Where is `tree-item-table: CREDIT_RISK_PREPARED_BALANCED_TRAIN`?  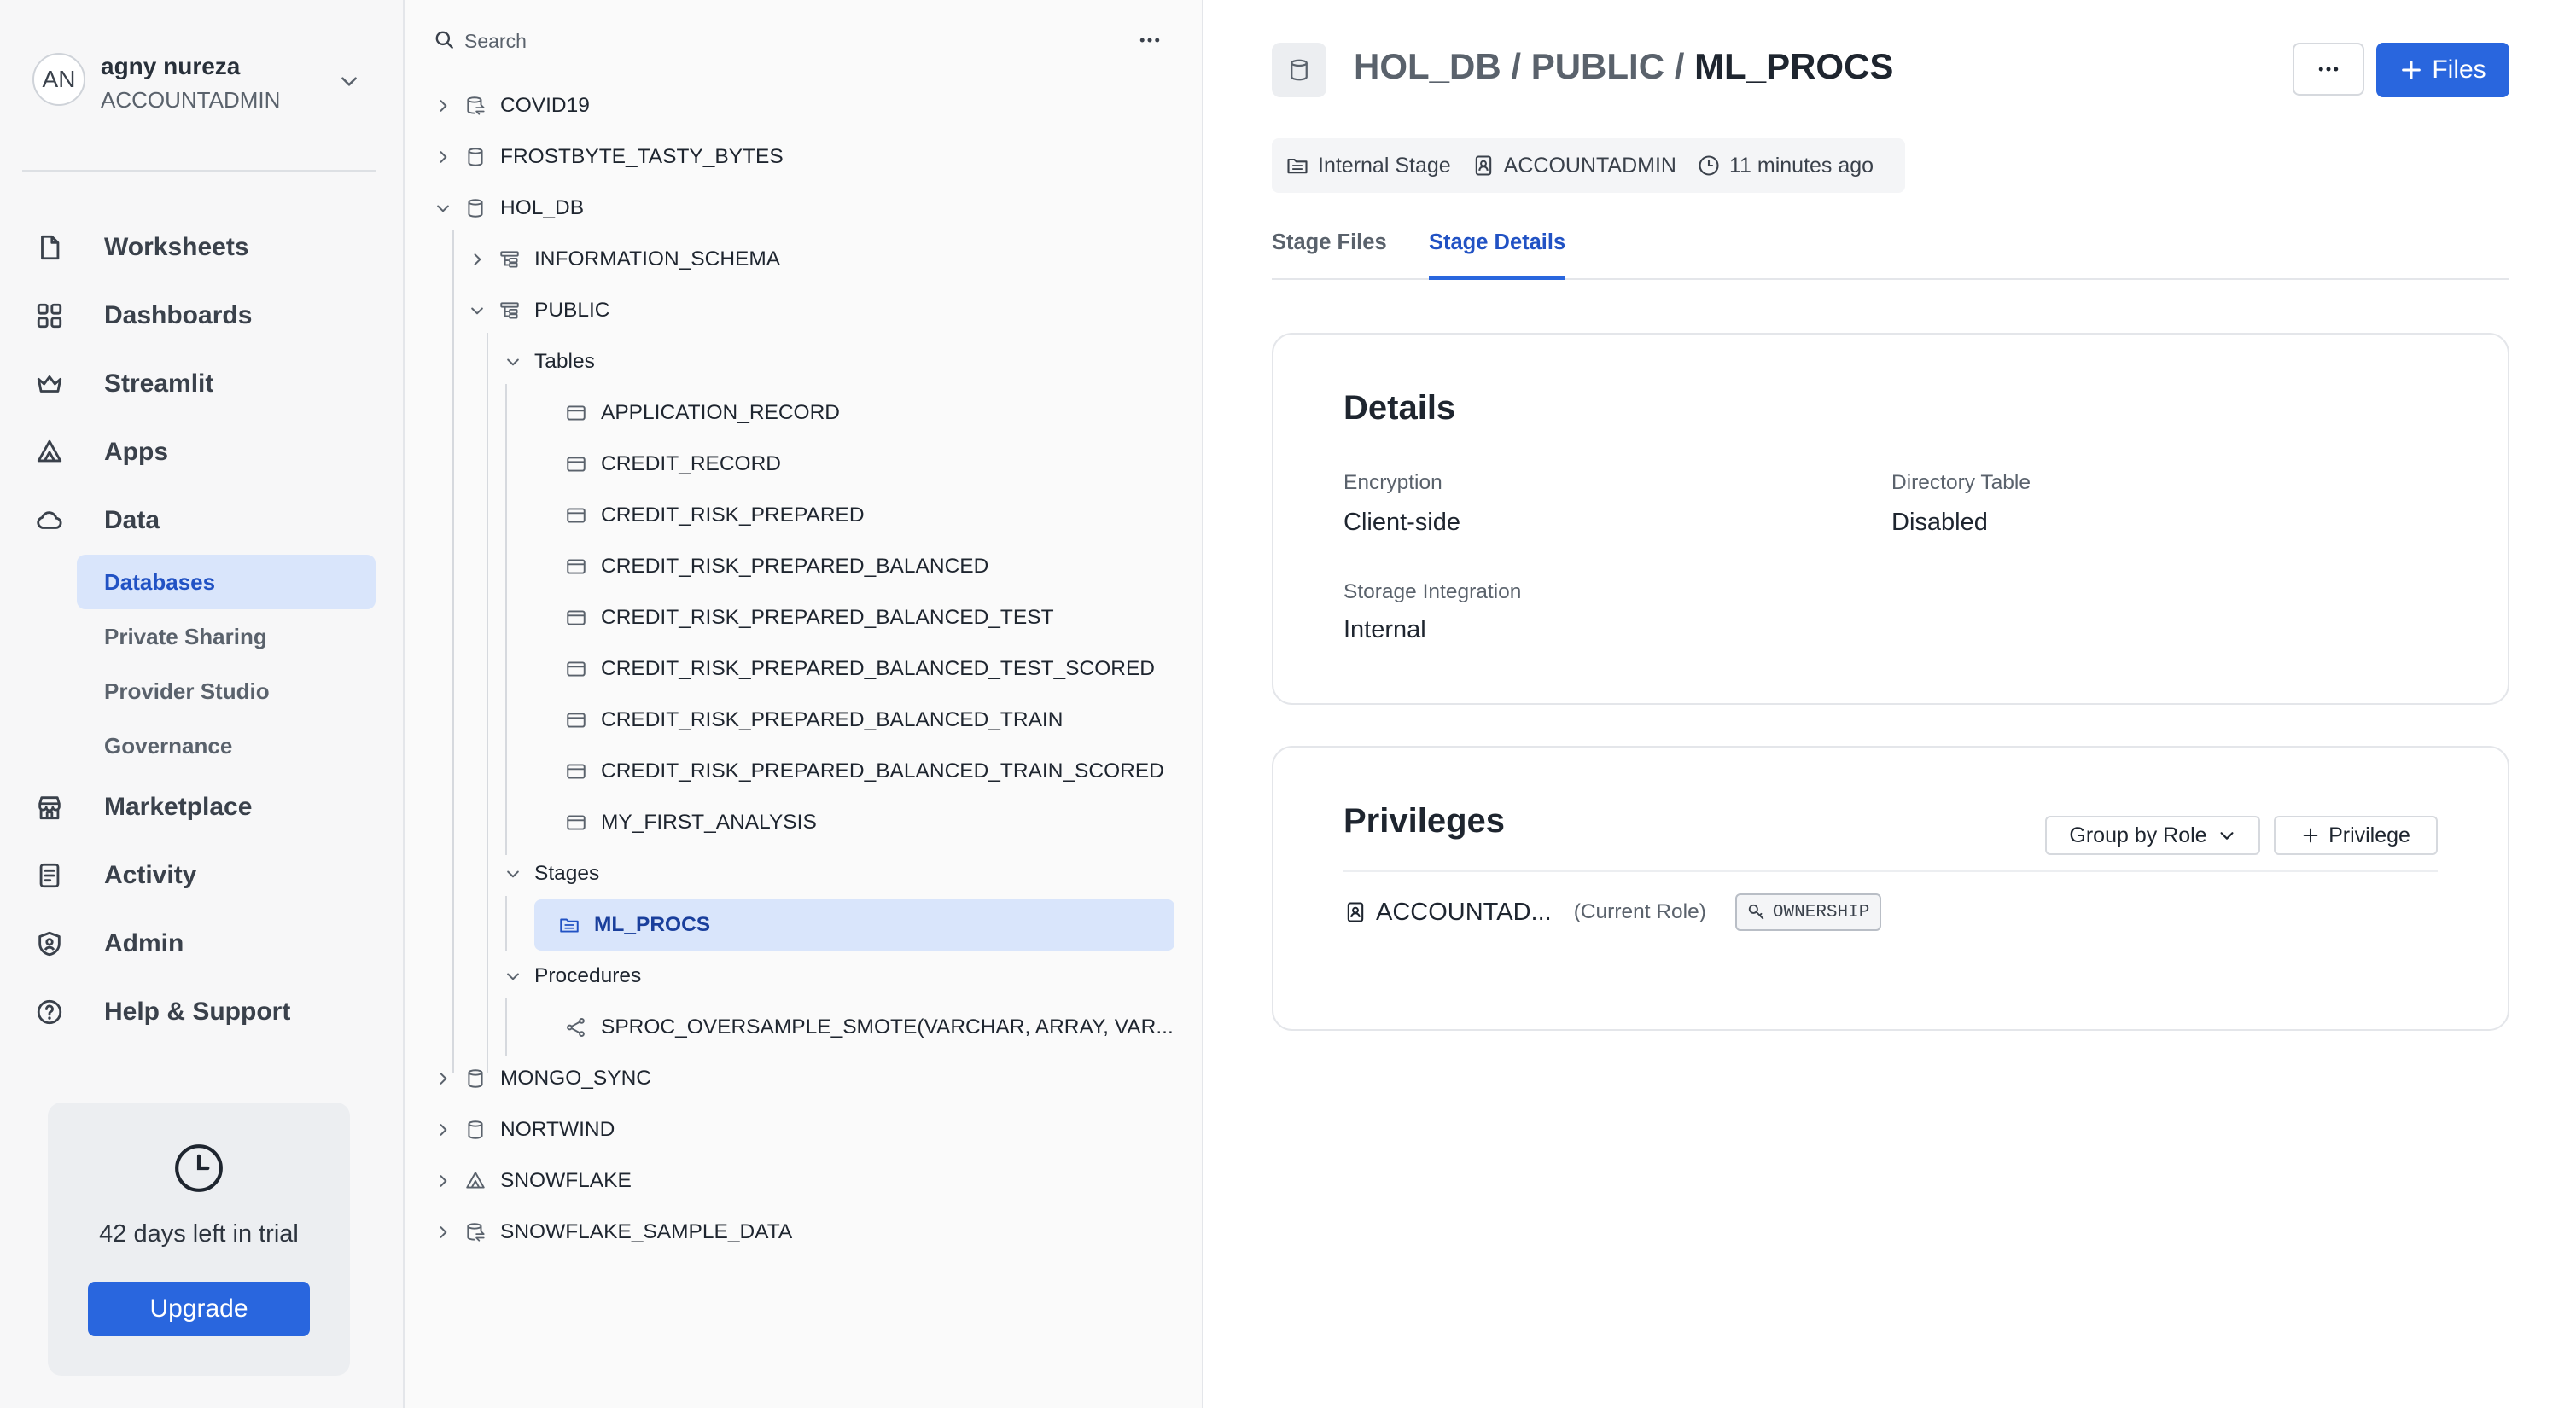
tree-item-table: CREDIT_RISK_PREPARED_BALANCED_TRAIN is located at coordinates (810, 720).